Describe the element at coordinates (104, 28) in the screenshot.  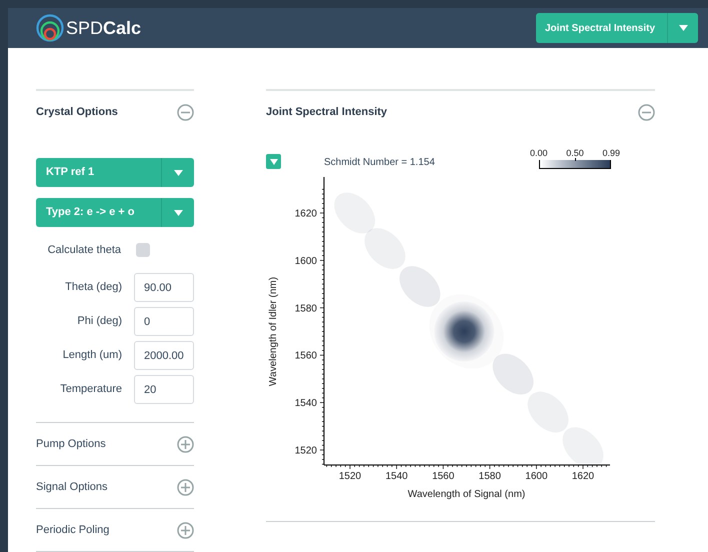
I see `app-logo-text: SPDCalc` at that location.